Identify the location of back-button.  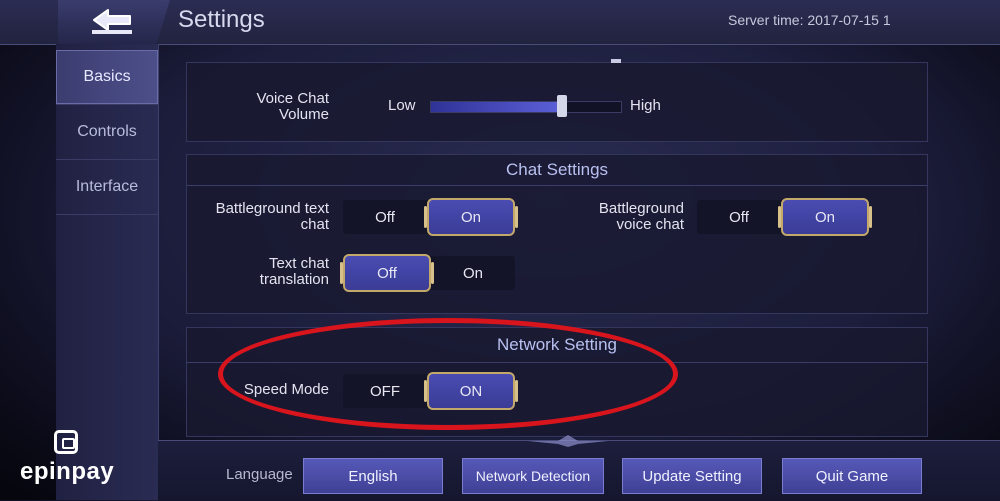
(114, 22).